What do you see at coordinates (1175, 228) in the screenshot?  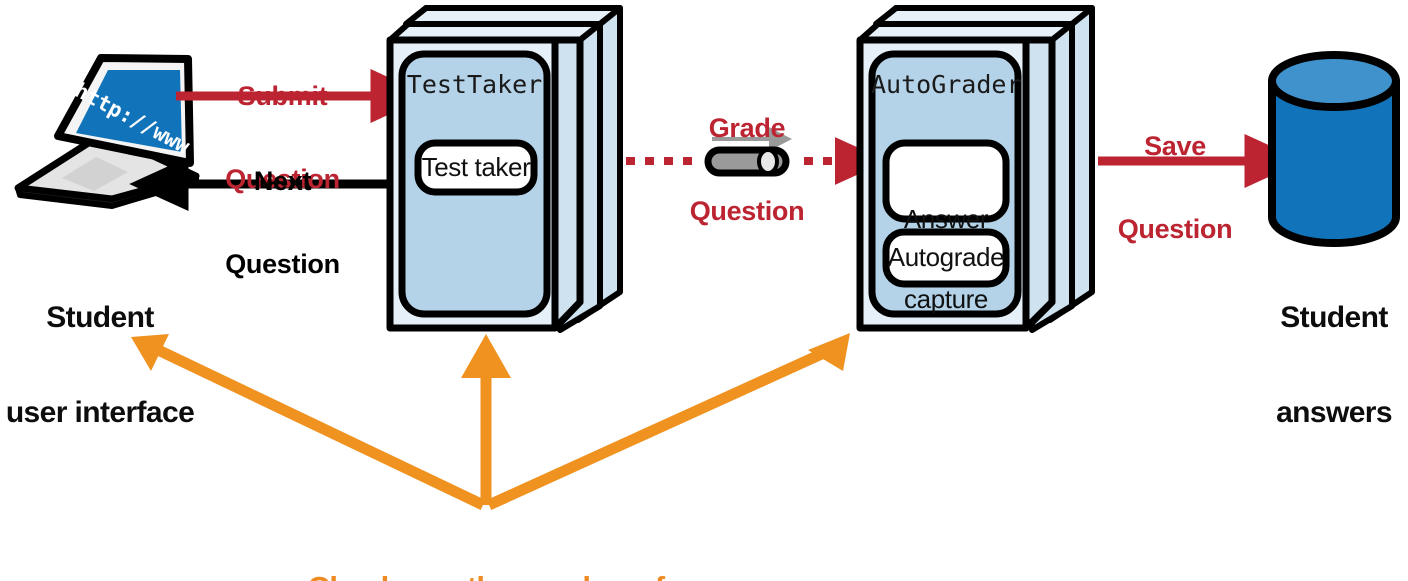 I see `save-question-label-line2: Question` at bounding box center [1175, 228].